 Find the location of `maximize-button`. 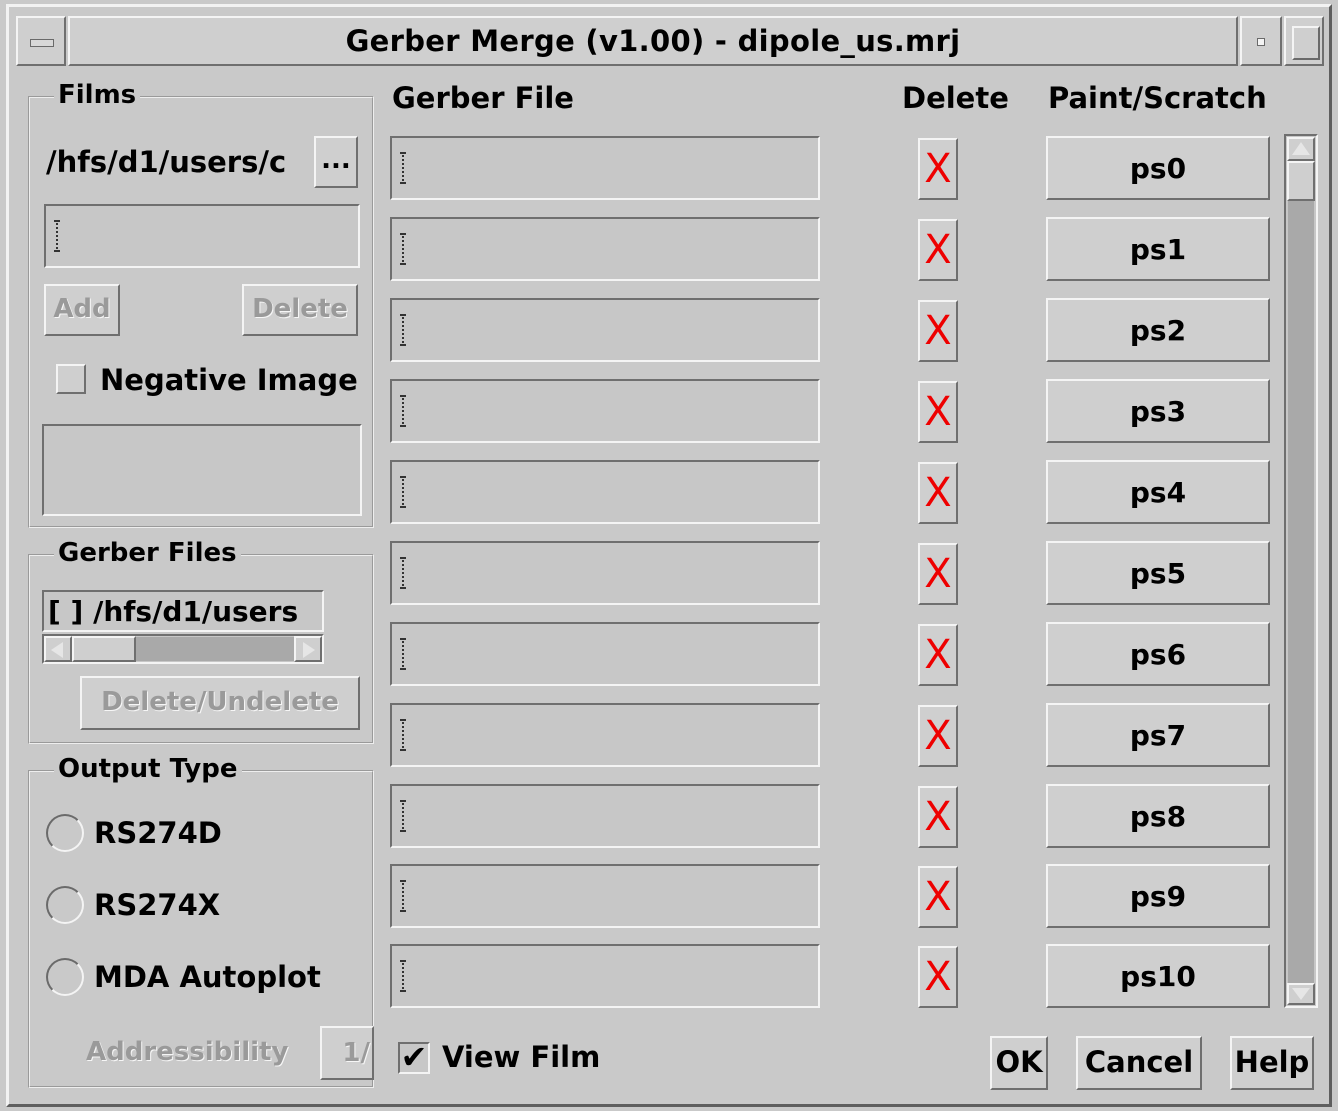

maximize-button is located at coordinates (1304, 41).